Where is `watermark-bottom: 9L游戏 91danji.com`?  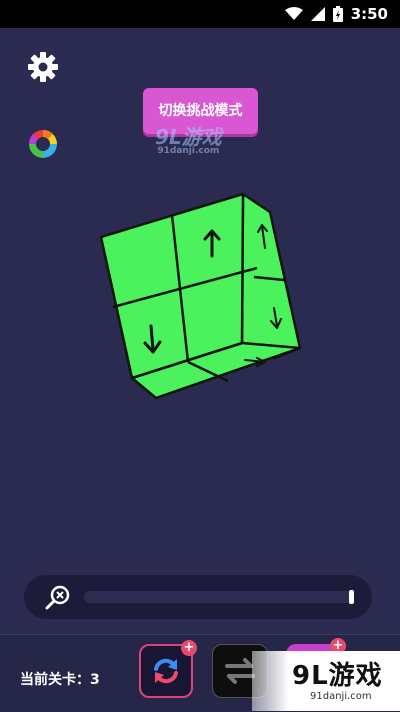
watermark-bottom: 9L游戏 91danji.com is located at coordinates (326, 681).